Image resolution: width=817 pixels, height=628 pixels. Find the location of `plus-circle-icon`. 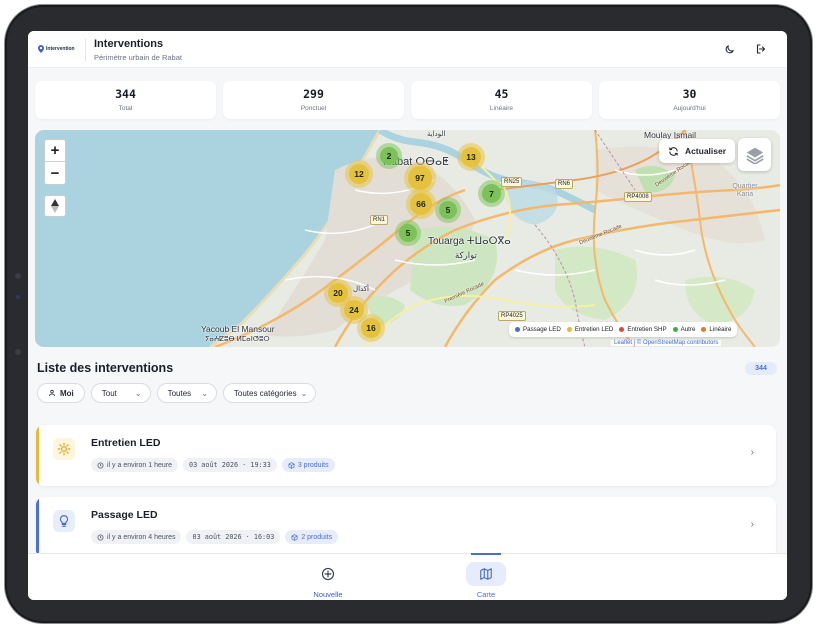

plus-circle-icon is located at coordinates (328, 574).